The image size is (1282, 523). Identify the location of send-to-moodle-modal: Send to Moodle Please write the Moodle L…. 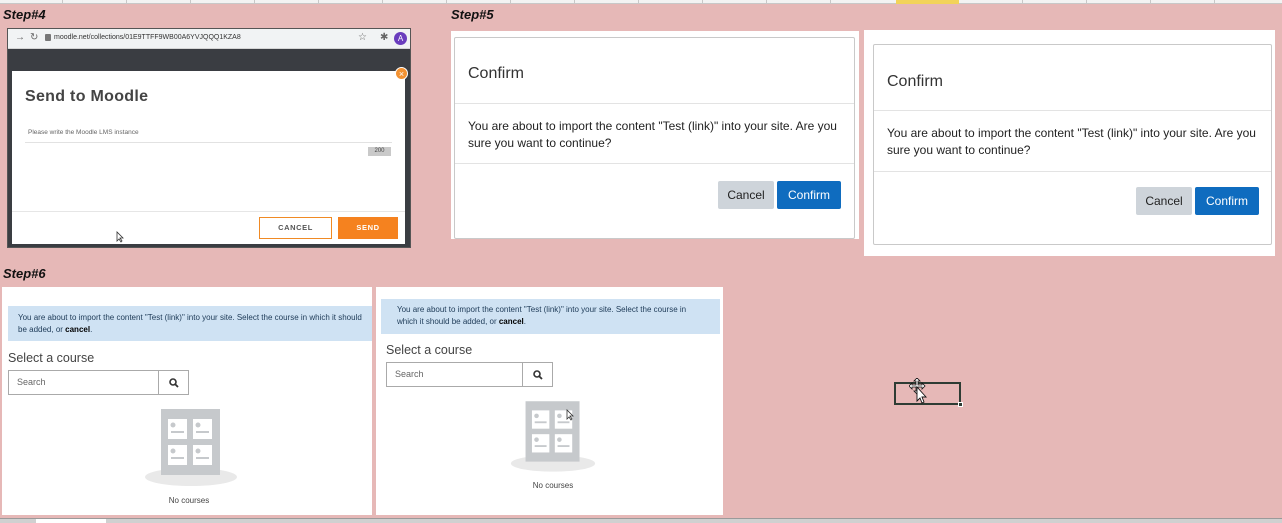
(208, 157).